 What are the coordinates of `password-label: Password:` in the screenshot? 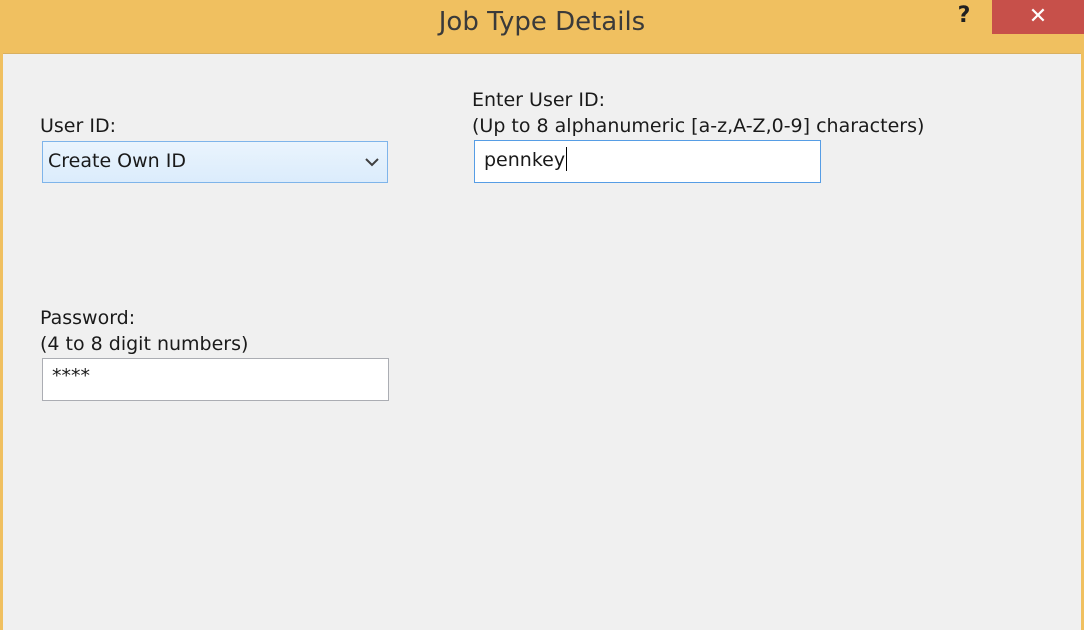 It's located at (88, 318).